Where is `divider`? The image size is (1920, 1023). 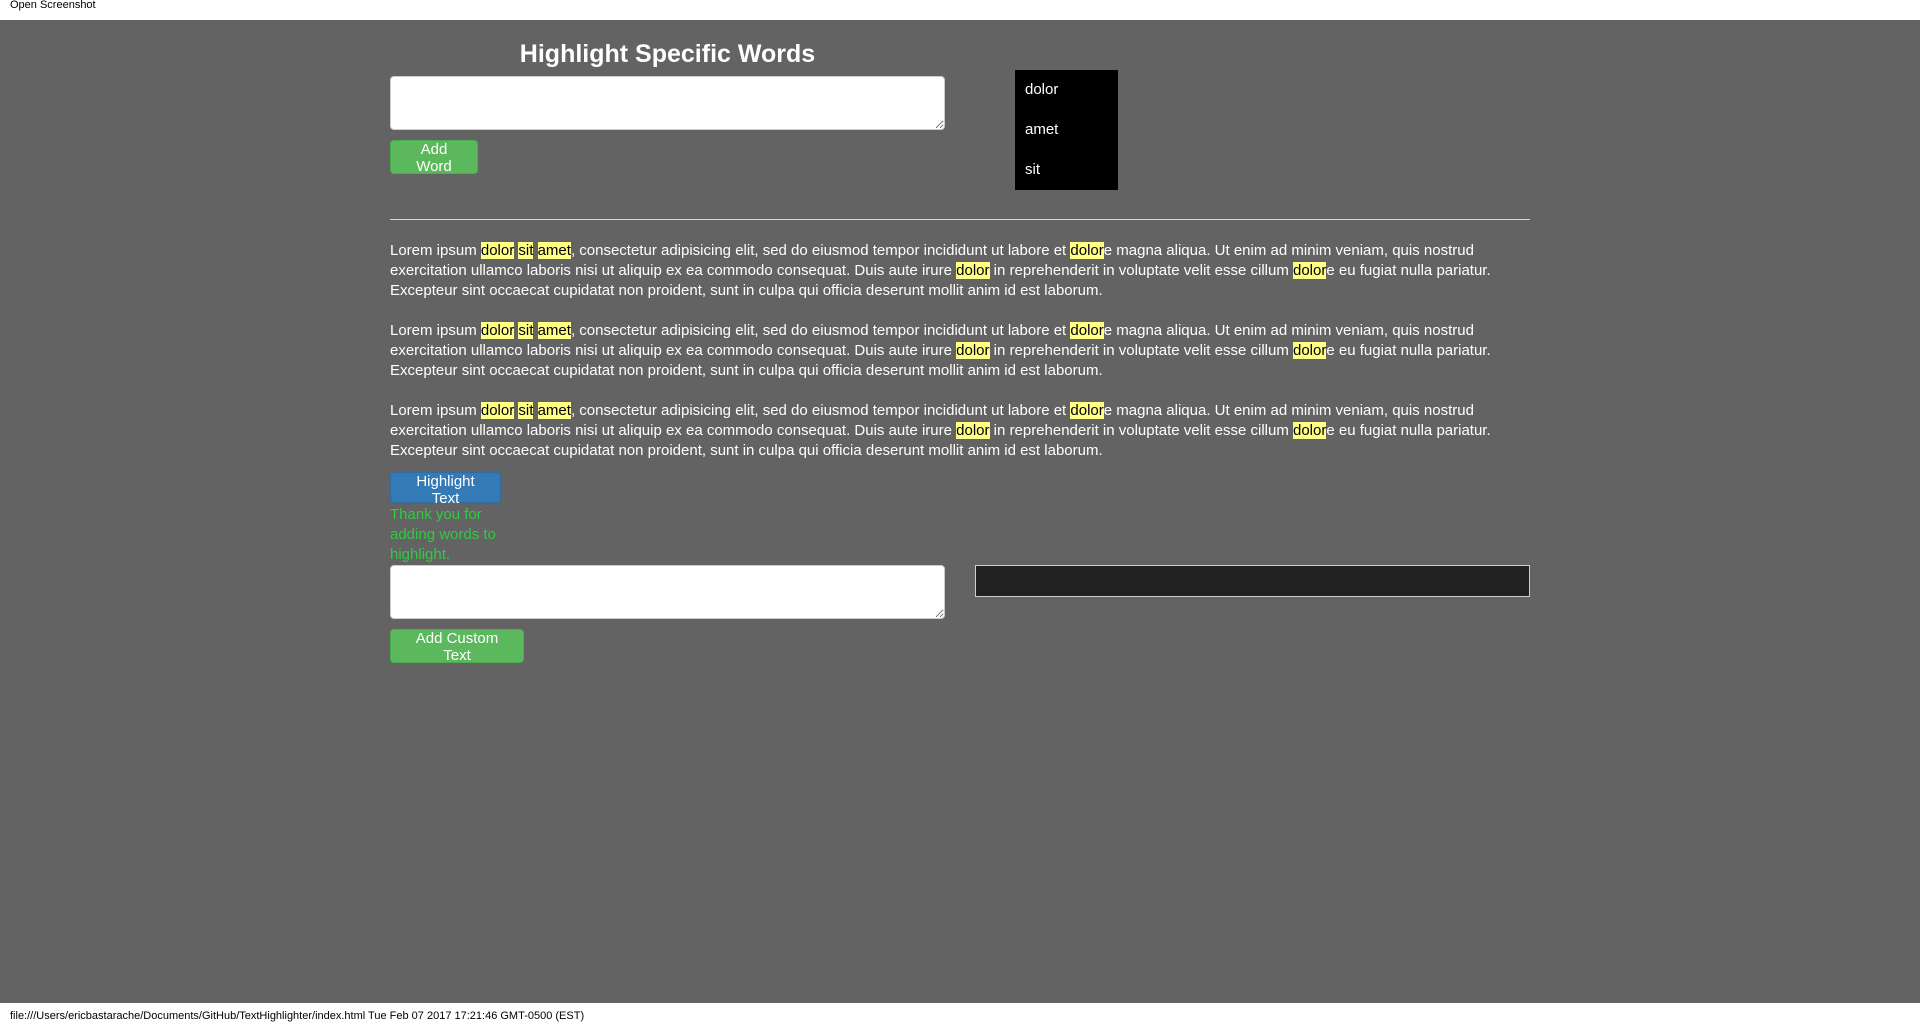
divider is located at coordinates (960, 219).